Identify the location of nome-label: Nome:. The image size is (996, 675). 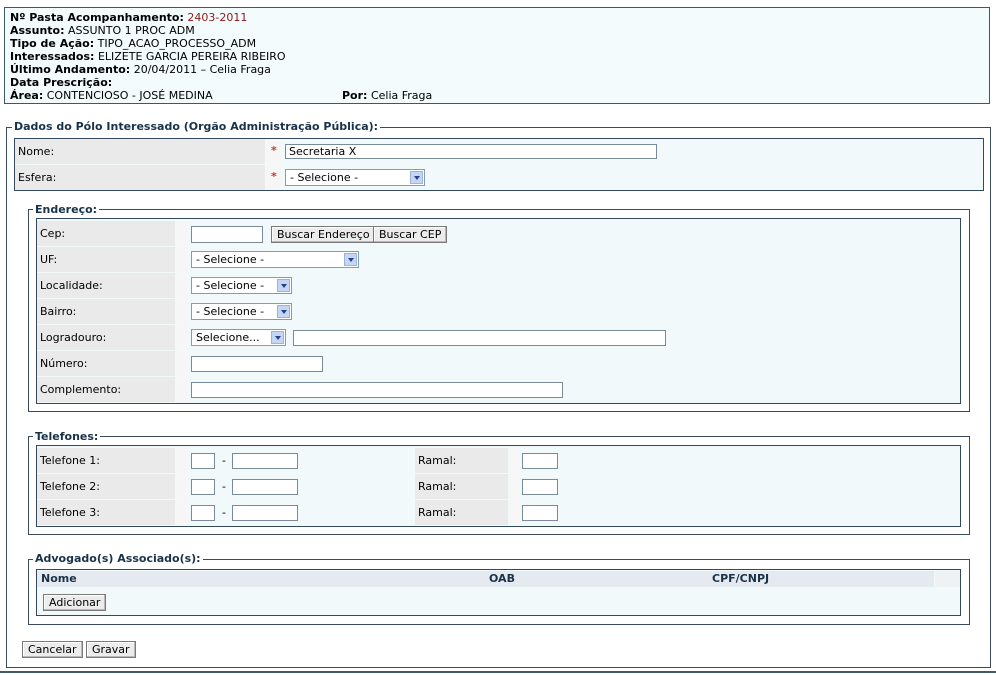
(140, 151).